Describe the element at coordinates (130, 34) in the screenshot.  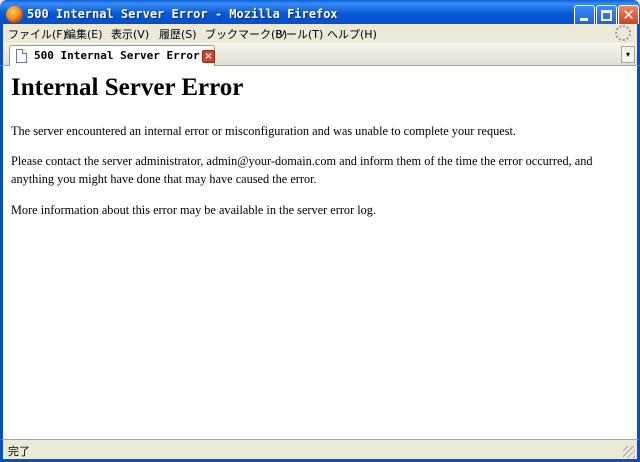
I see `menu-view: 表示(V)` at that location.